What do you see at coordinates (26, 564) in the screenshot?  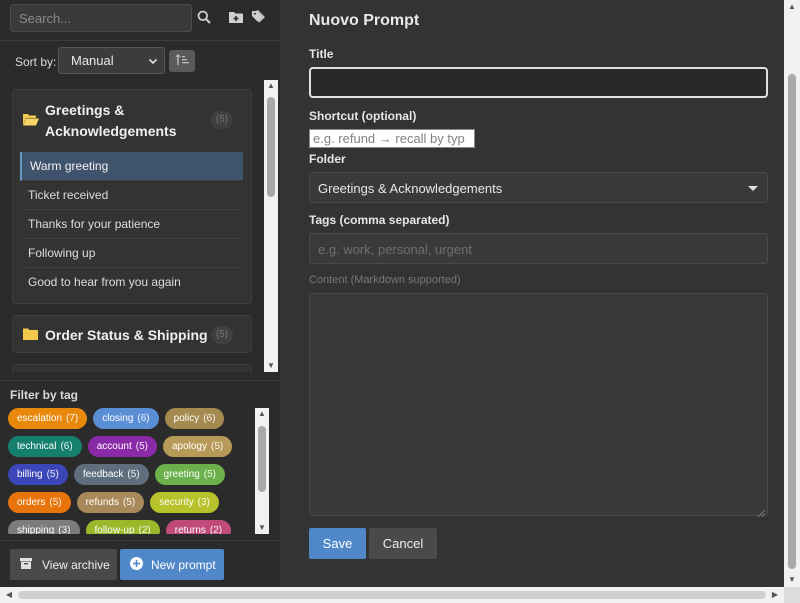 I see `archive-icon` at bounding box center [26, 564].